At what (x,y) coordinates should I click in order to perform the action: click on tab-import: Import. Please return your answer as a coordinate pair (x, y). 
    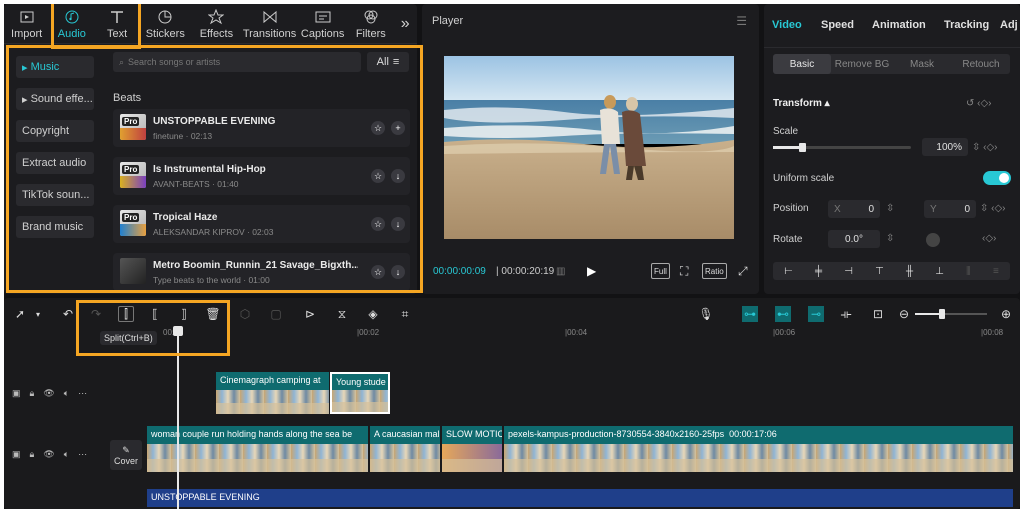
    Looking at the image, I should click on (26, 24).